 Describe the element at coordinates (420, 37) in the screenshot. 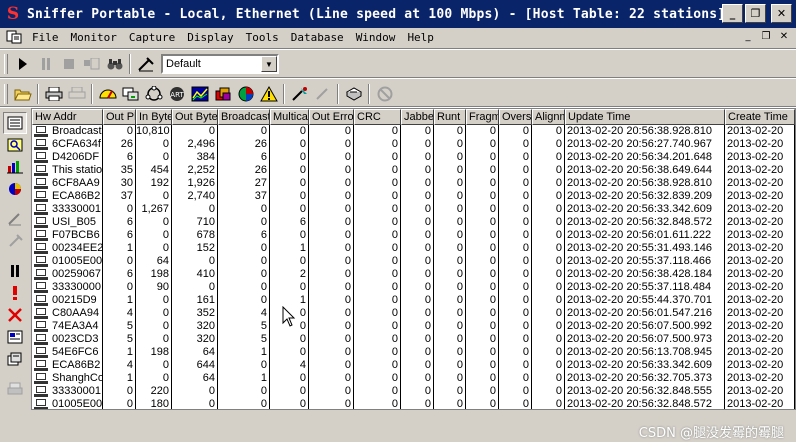

I see `menu-help: Help` at that location.